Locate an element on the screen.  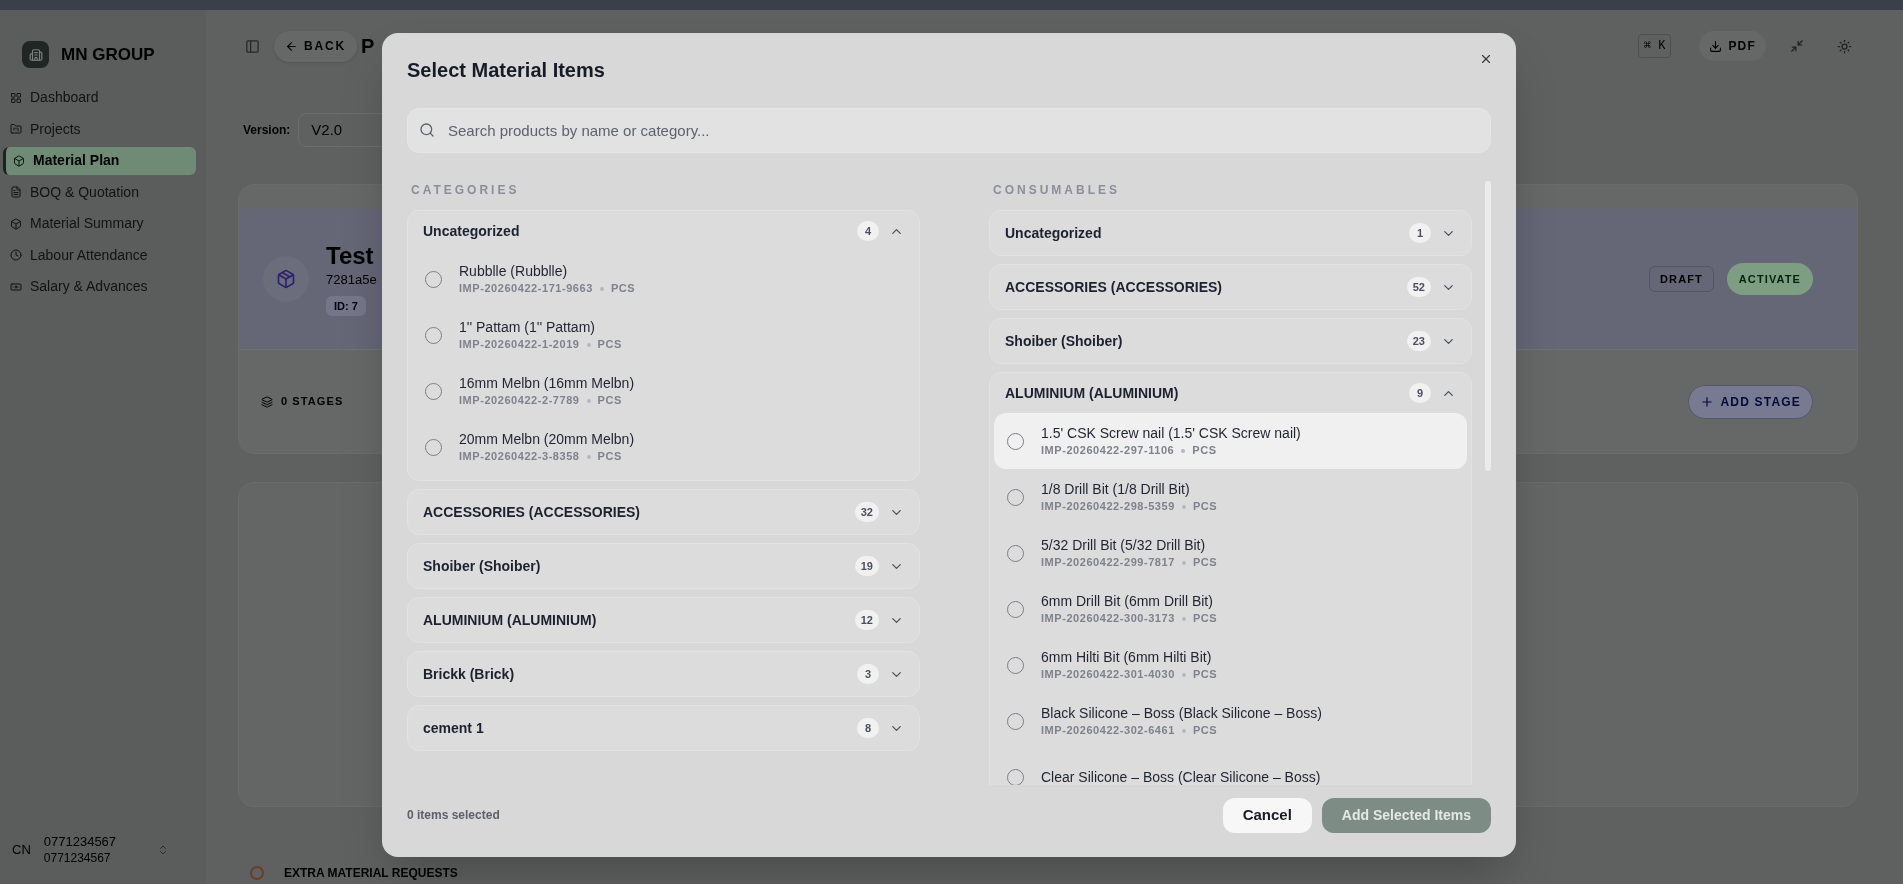
category-name: Uncategorized is located at coordinates (471, 231).